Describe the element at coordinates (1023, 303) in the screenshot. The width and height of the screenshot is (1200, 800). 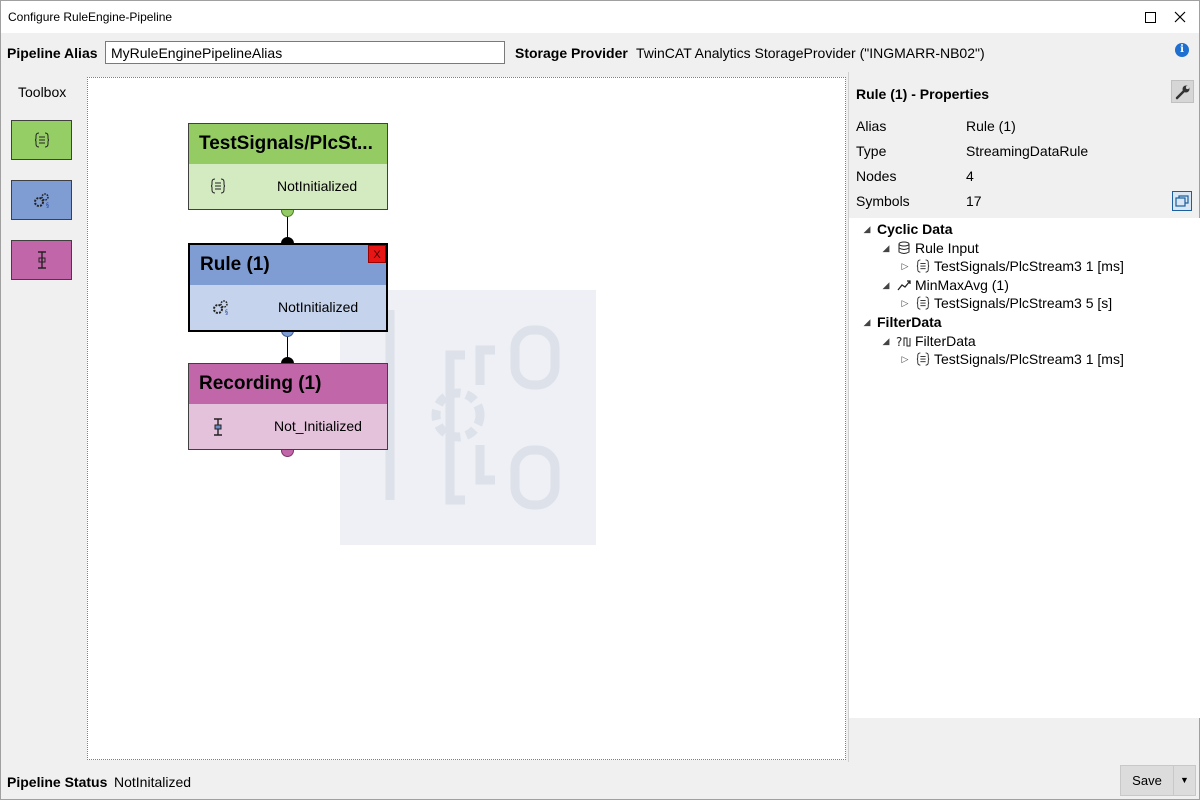
I see `tree-label: TestSignals/PlcStream3 5 [s]` at that location.